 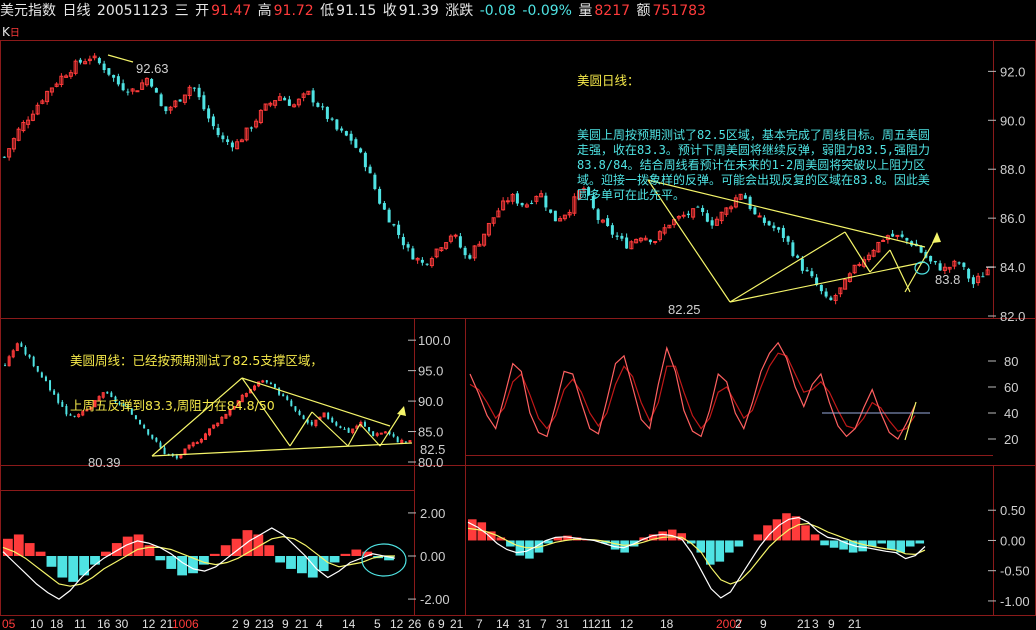 I want to click on weekly-x-label: 4, so click(x=319, y=623).